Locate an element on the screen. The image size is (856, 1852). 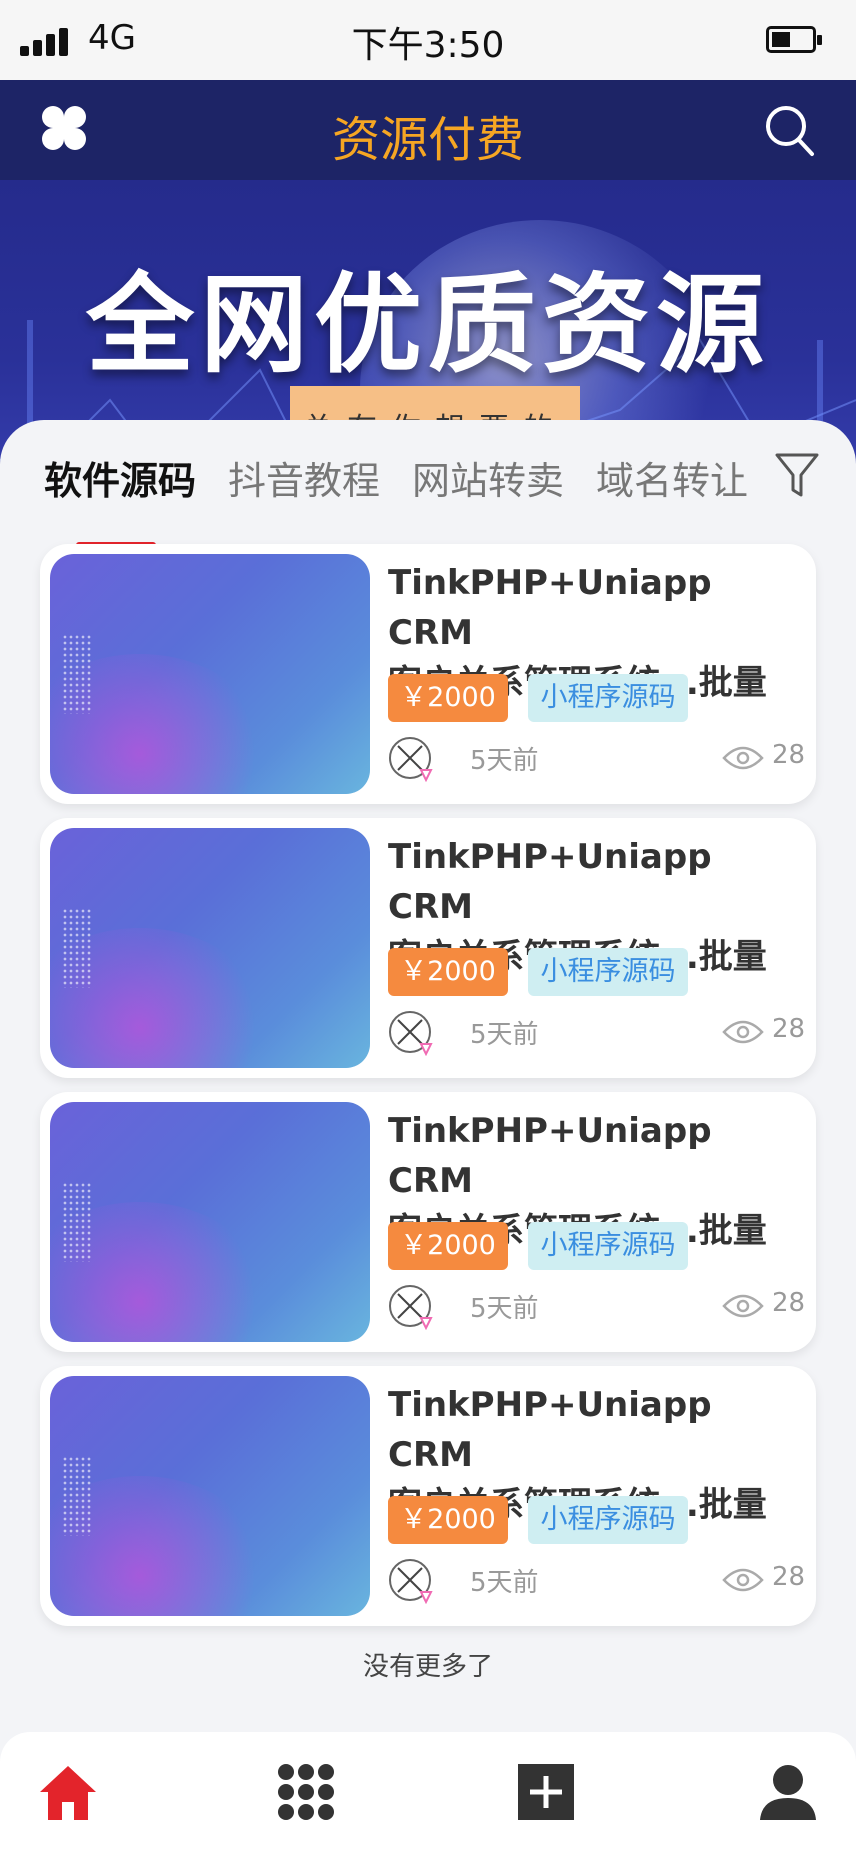
top-nav: 资源付费 is located at coordinates (428, 130).